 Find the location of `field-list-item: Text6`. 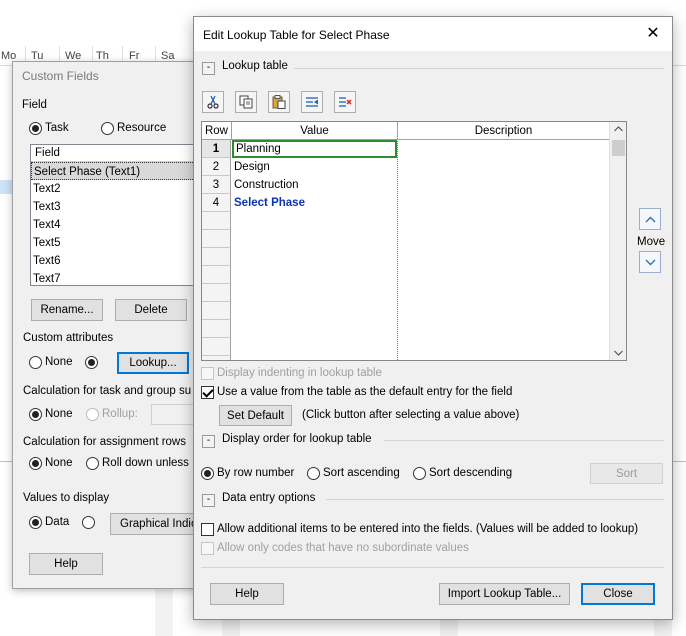

field-list-item: Text6 is located at coordinates (125, 261).